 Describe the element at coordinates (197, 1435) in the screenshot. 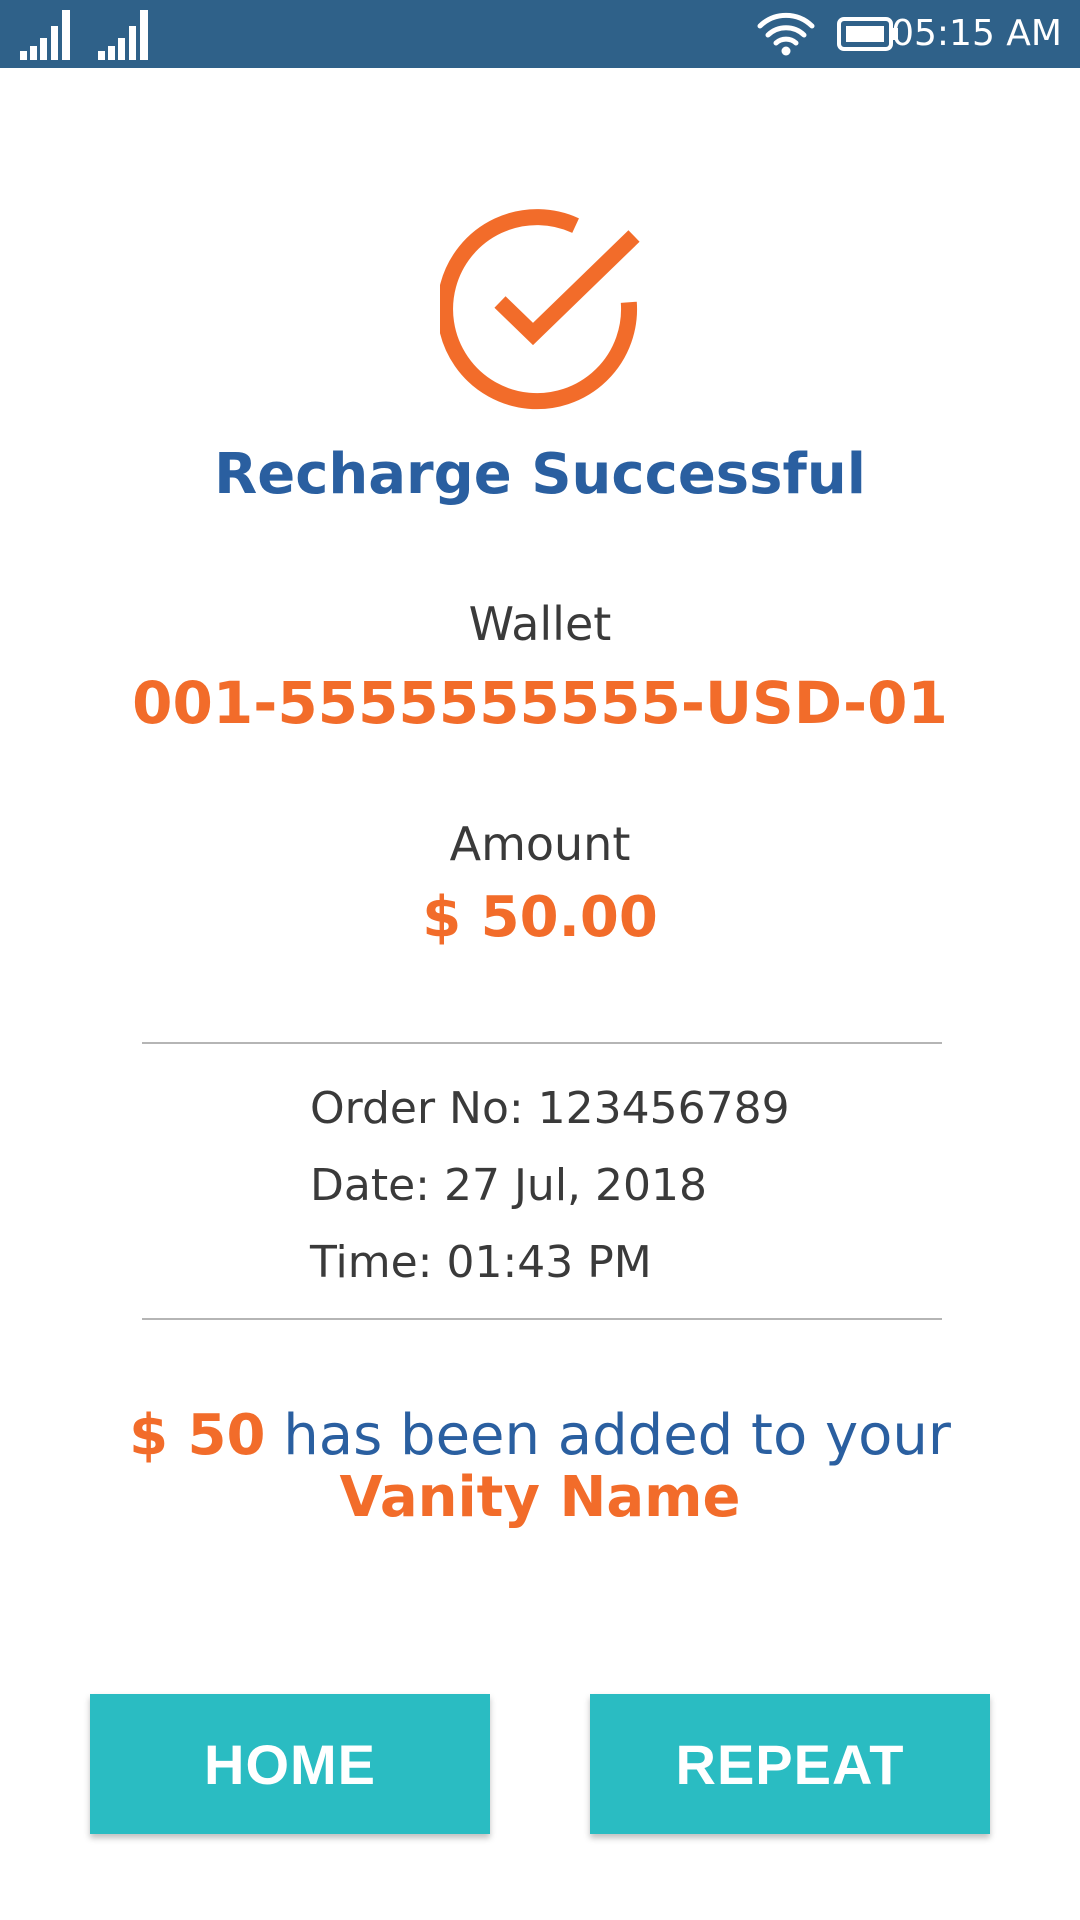

I see `confirmation-amount: $ 50` at that location.